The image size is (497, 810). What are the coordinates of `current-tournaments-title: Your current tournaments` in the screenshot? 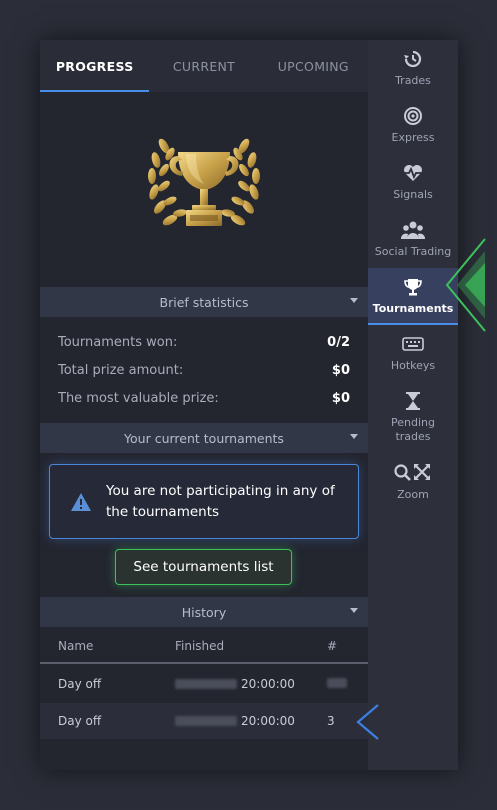 It's located at (204, 438).